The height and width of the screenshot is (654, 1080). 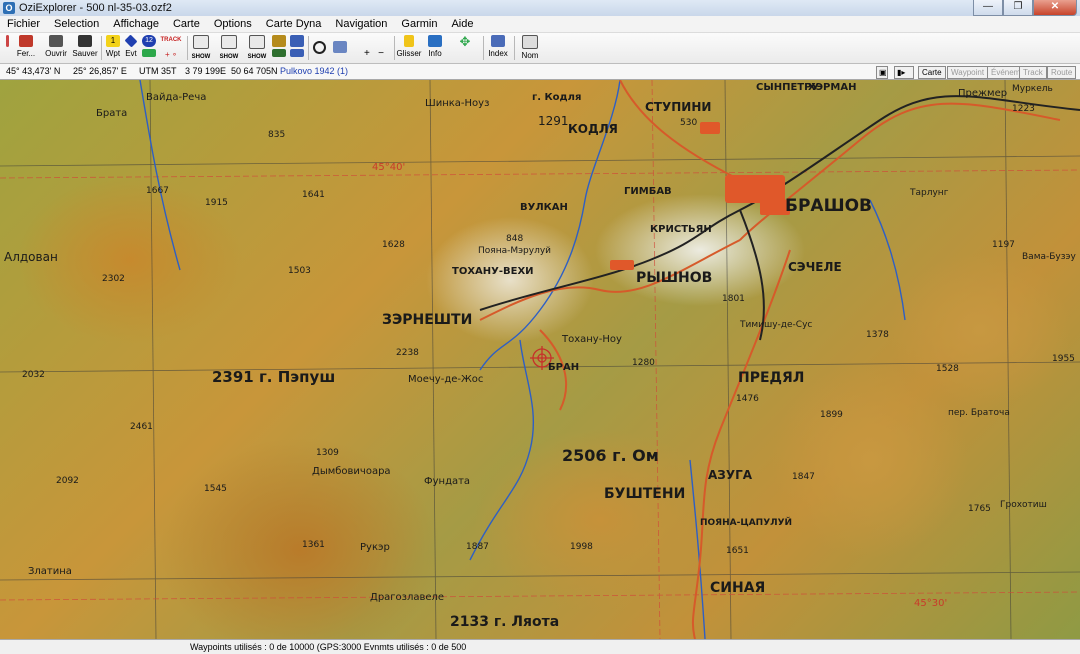 What do you see at coordinates (746, 523) in the screenshot?
I see `map-label-poiana-tapului: ПОЯНА-ЦАПУЛУЙ` at bounding box center [746, 523].